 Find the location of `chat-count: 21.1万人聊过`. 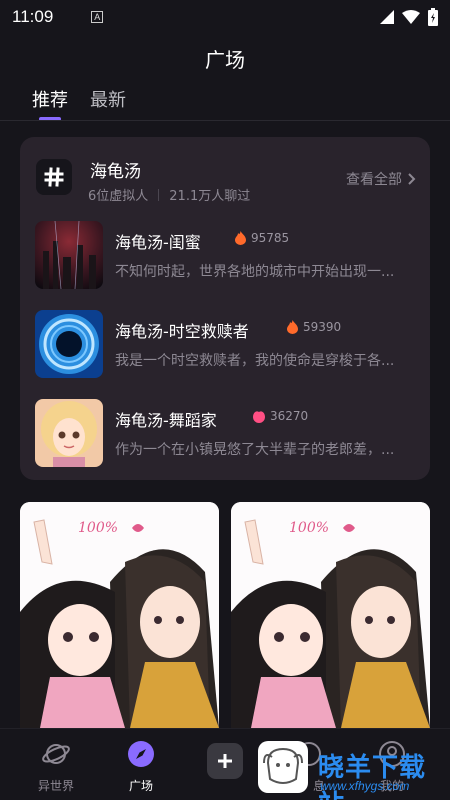

chat-count: 21.1万人聊过 is located at coordinates (210, 196).